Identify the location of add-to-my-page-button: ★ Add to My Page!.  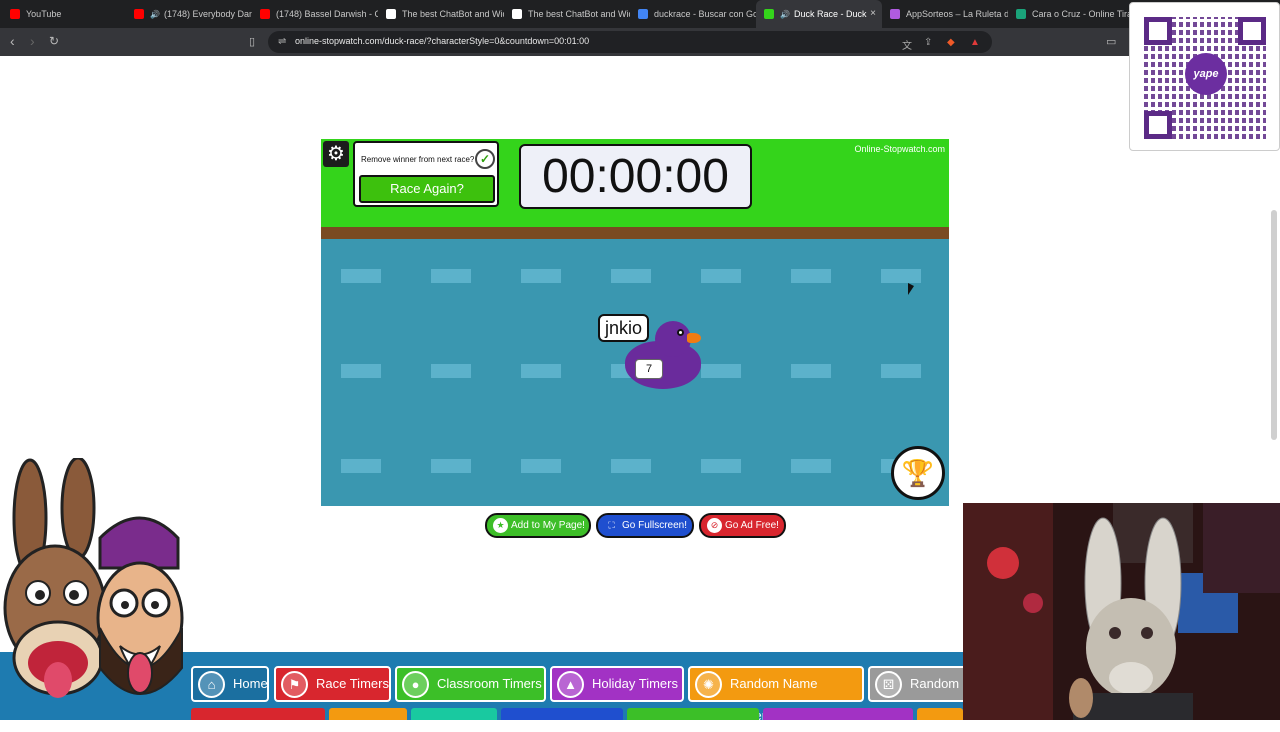
(538, 525).